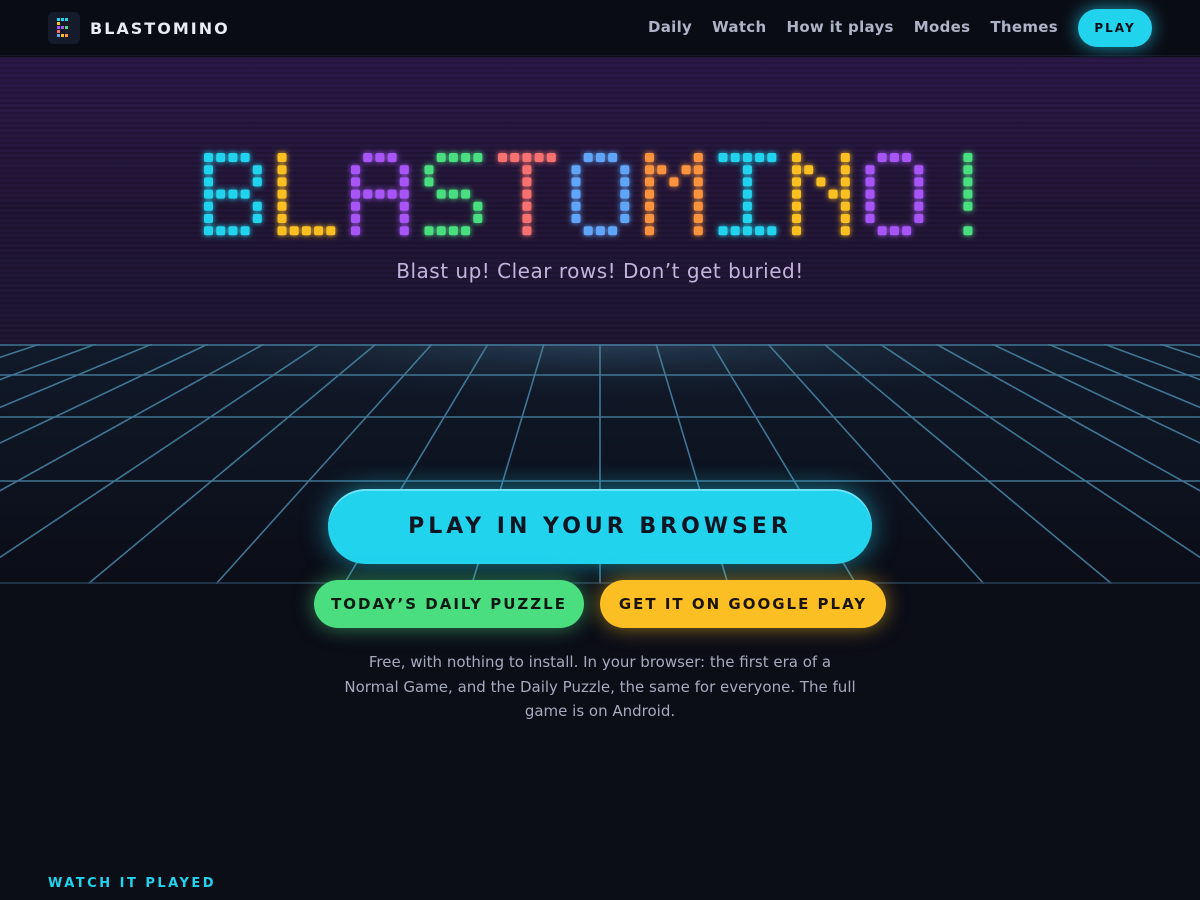  I want to click on nav-link-how-it-plays: How it plays, so click(839, 27).